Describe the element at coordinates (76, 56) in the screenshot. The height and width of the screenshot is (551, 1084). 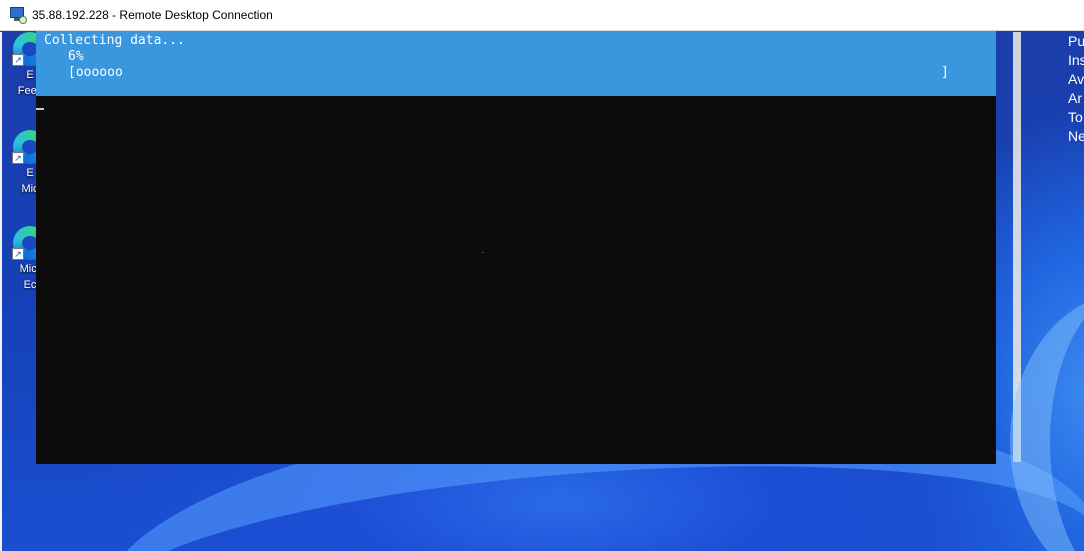
I see `progress-percent: 6%` at that location.